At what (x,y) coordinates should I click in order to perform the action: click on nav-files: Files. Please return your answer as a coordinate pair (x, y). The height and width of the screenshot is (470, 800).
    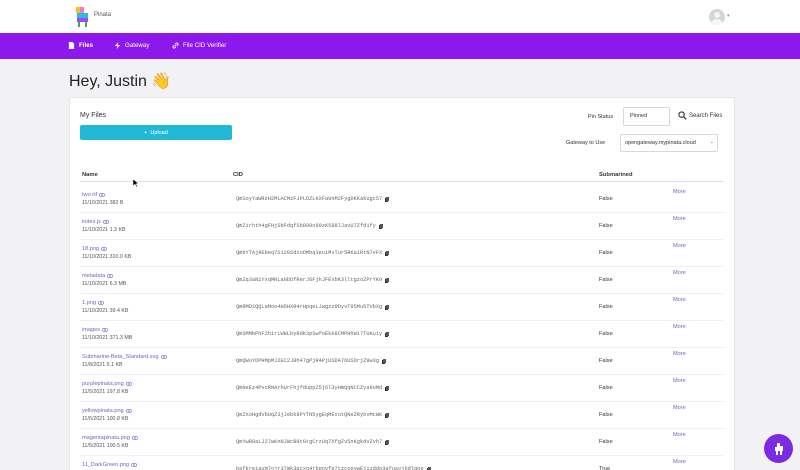
    Looking at the image, I should click on (80, 45).